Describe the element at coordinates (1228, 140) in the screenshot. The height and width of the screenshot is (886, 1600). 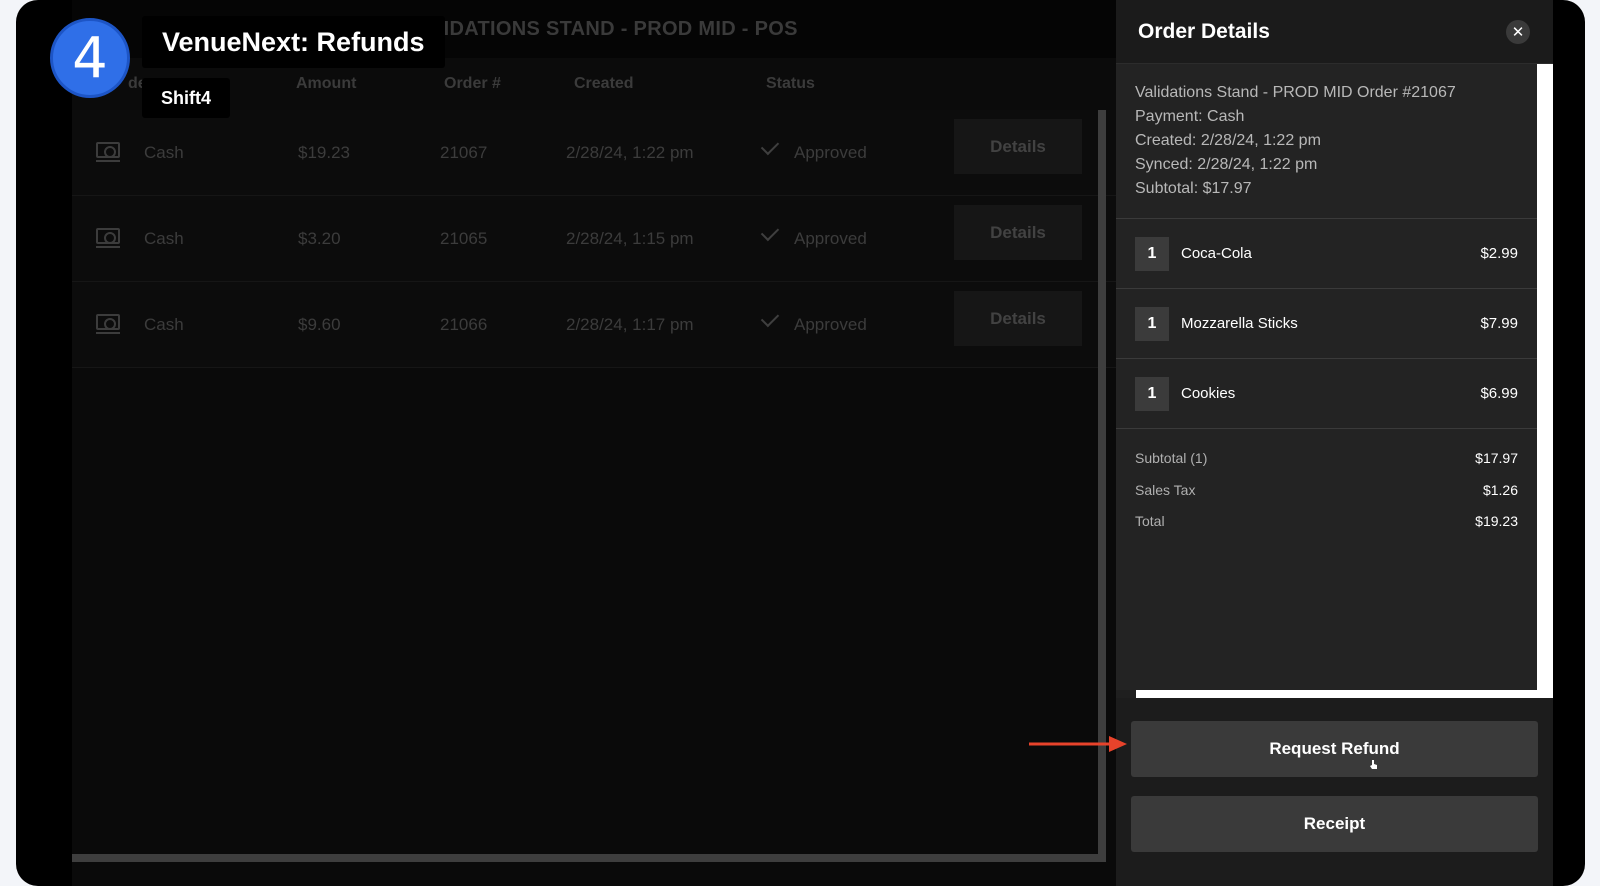
I see `created-info: Created: 2/28/24, 1:22 pm` at that location.